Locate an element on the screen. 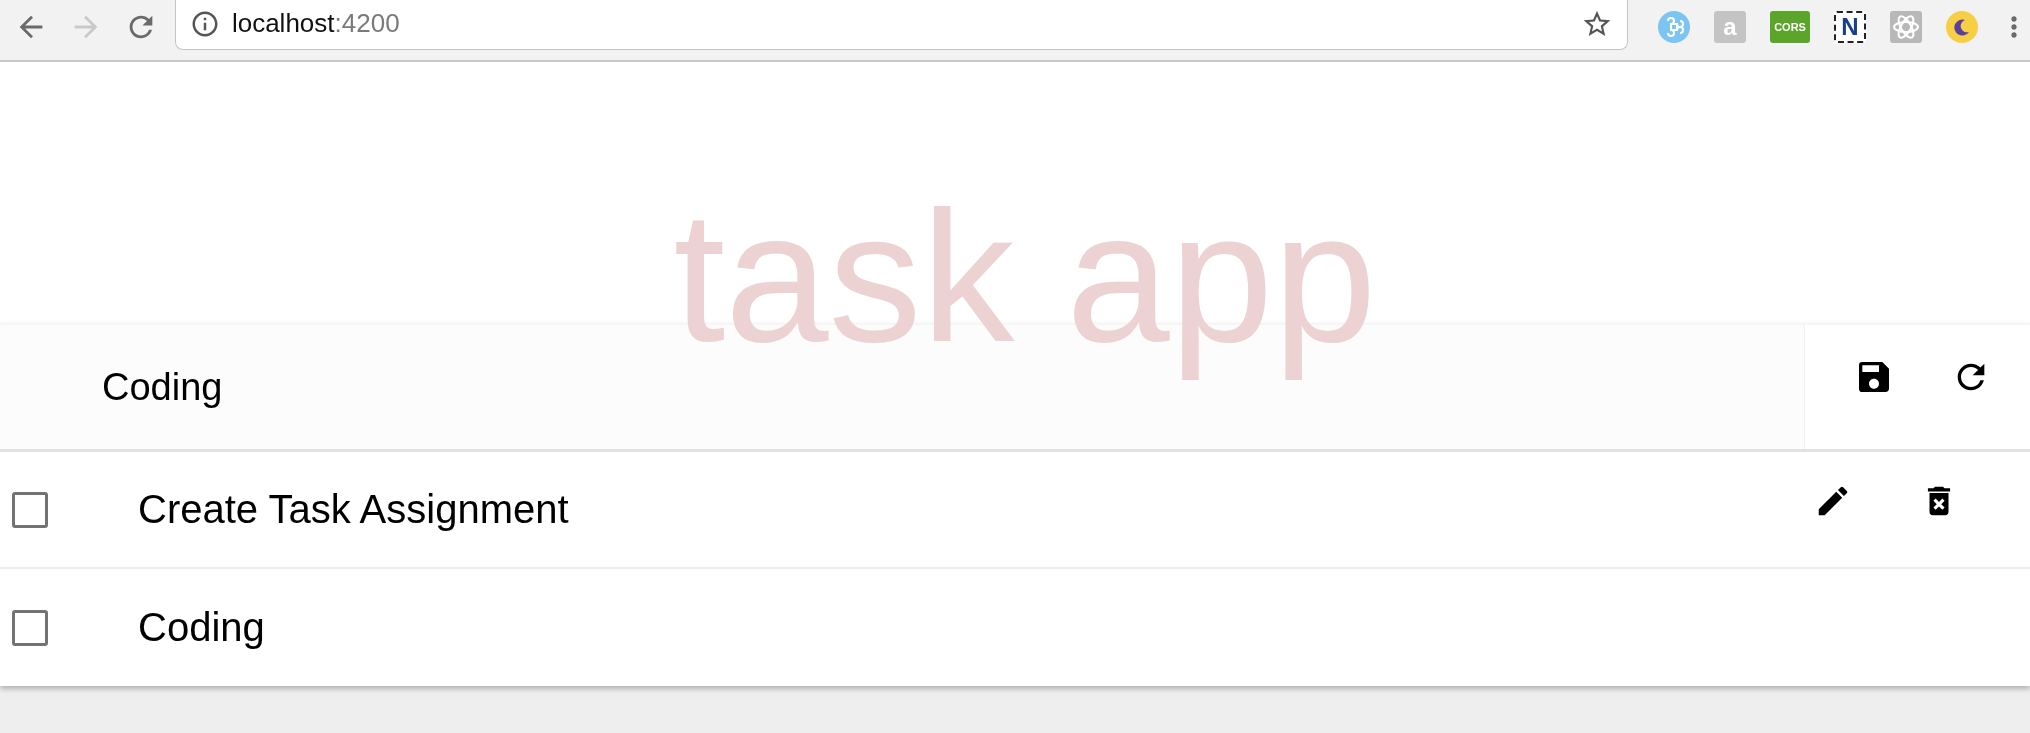 This screenshot has width=2030, height=733. text-input: Coding is located at coordinates (933, 387).